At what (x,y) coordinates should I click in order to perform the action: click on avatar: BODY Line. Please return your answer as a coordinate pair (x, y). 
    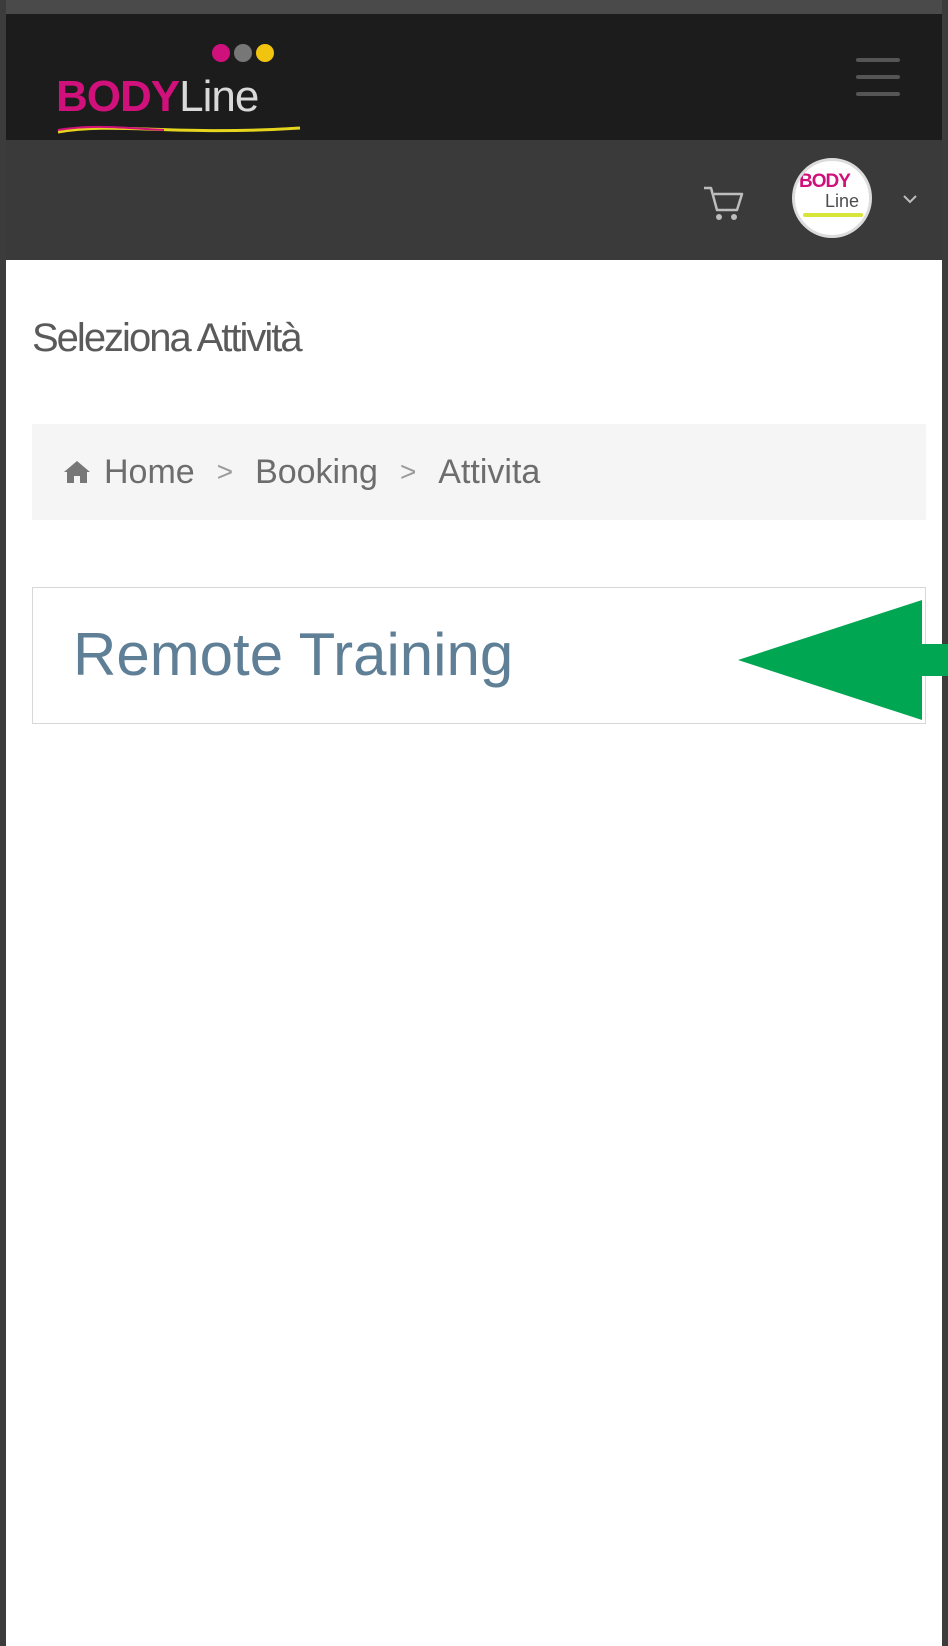
    Looking at the image, I should click on (832, 198).